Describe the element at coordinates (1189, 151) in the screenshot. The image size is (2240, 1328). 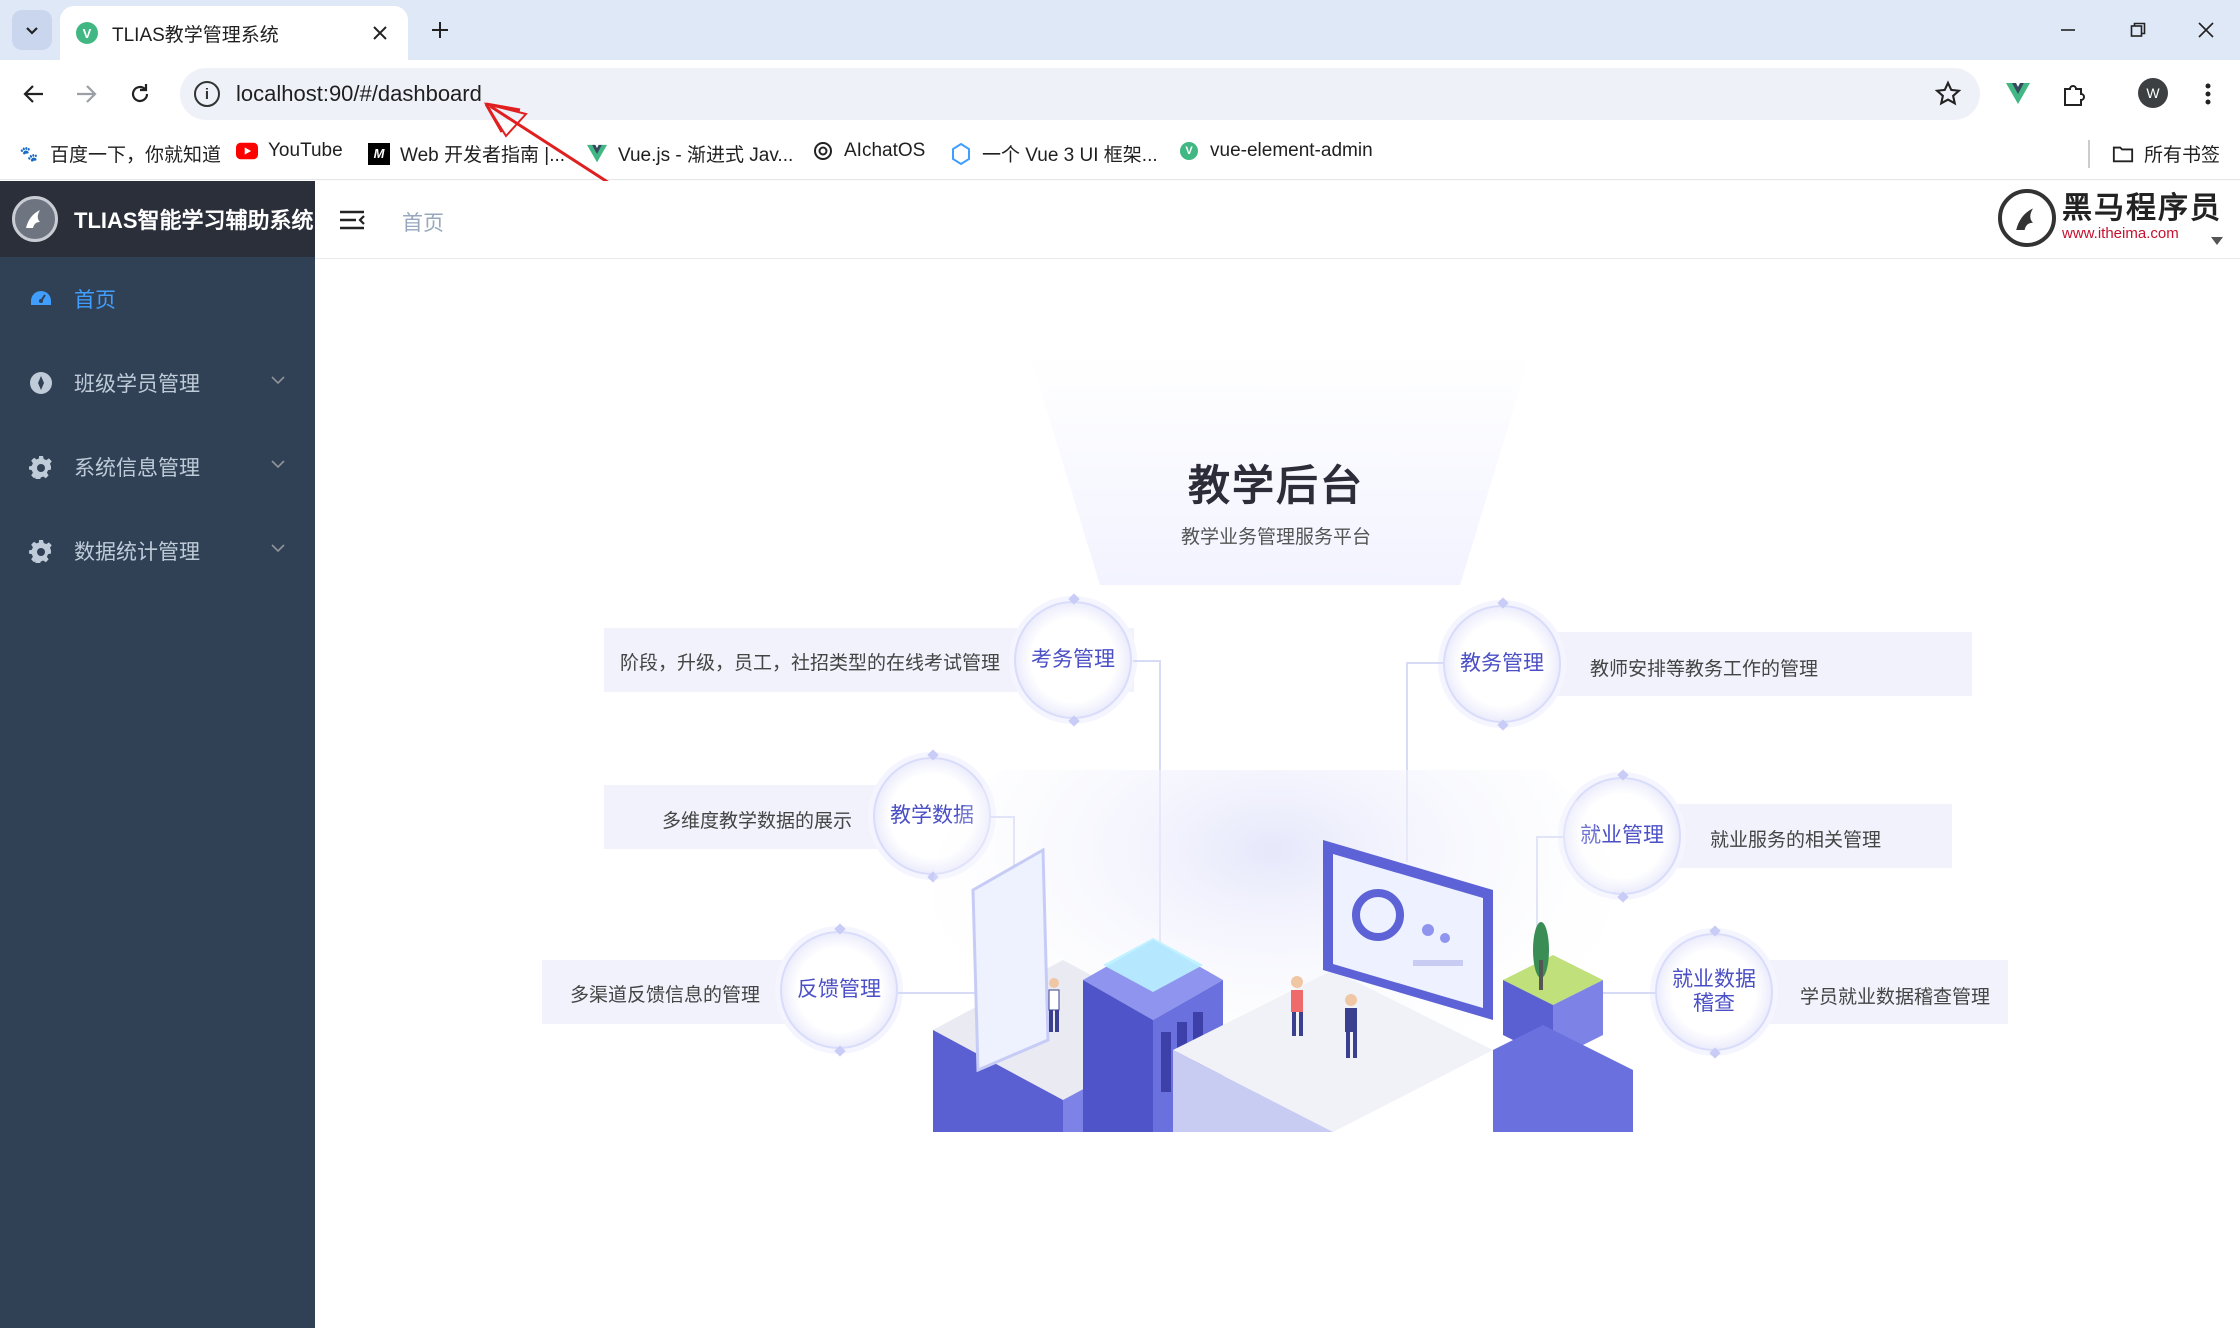
I see `vue-icon: V` at that location.